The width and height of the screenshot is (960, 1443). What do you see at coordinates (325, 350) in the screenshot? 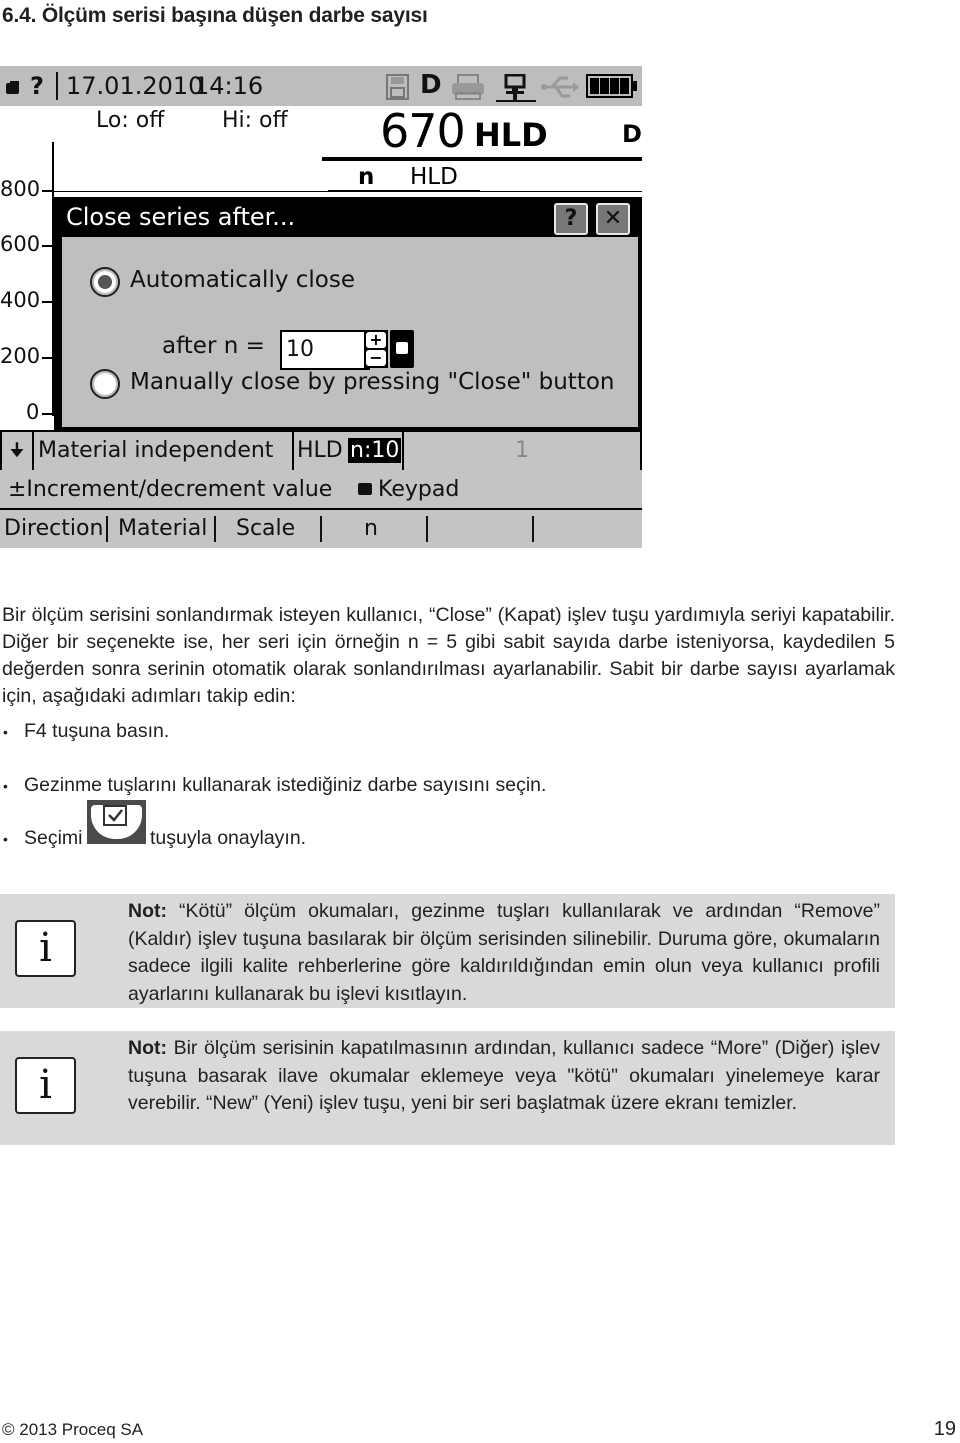
I see `n-value-input: 10` at bounding box center [325, 350].